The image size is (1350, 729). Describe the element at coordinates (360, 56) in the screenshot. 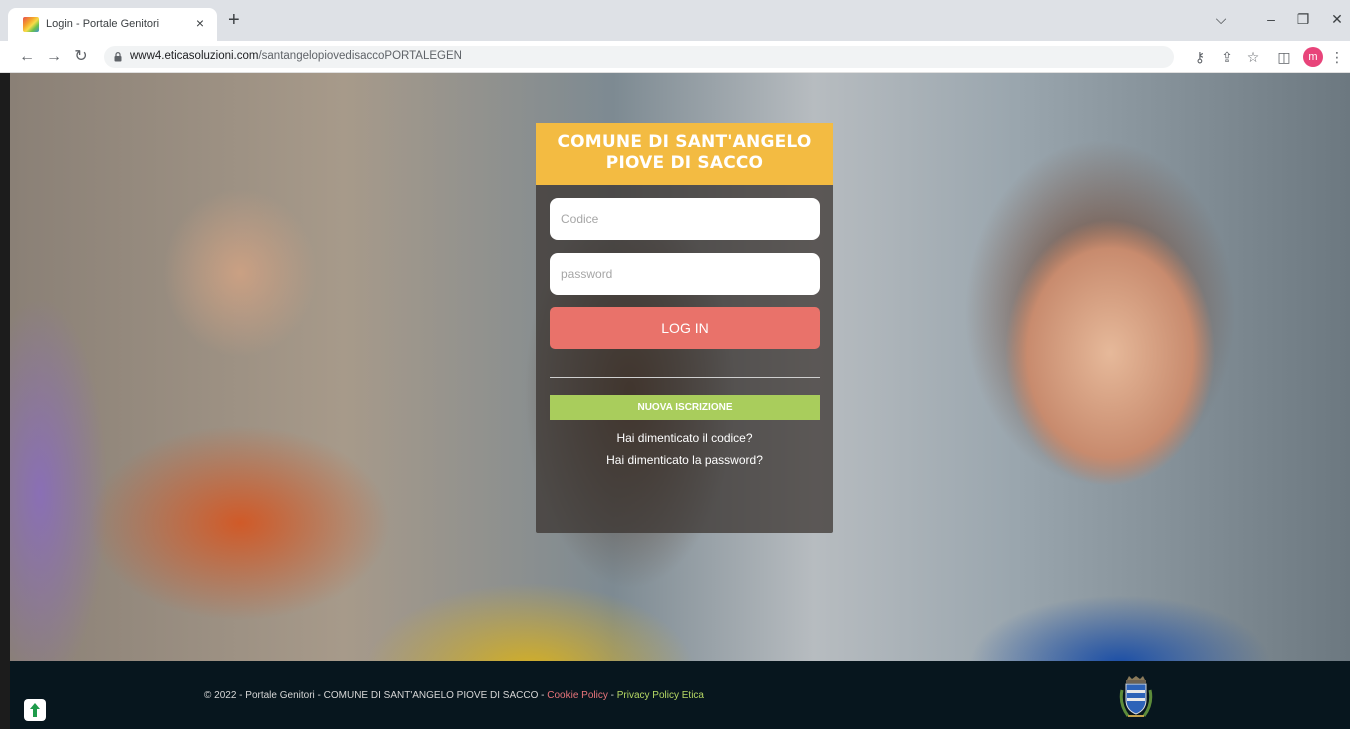

I see `url-path: /santangelopiovedisaccoPORTALEGEN` at that location.